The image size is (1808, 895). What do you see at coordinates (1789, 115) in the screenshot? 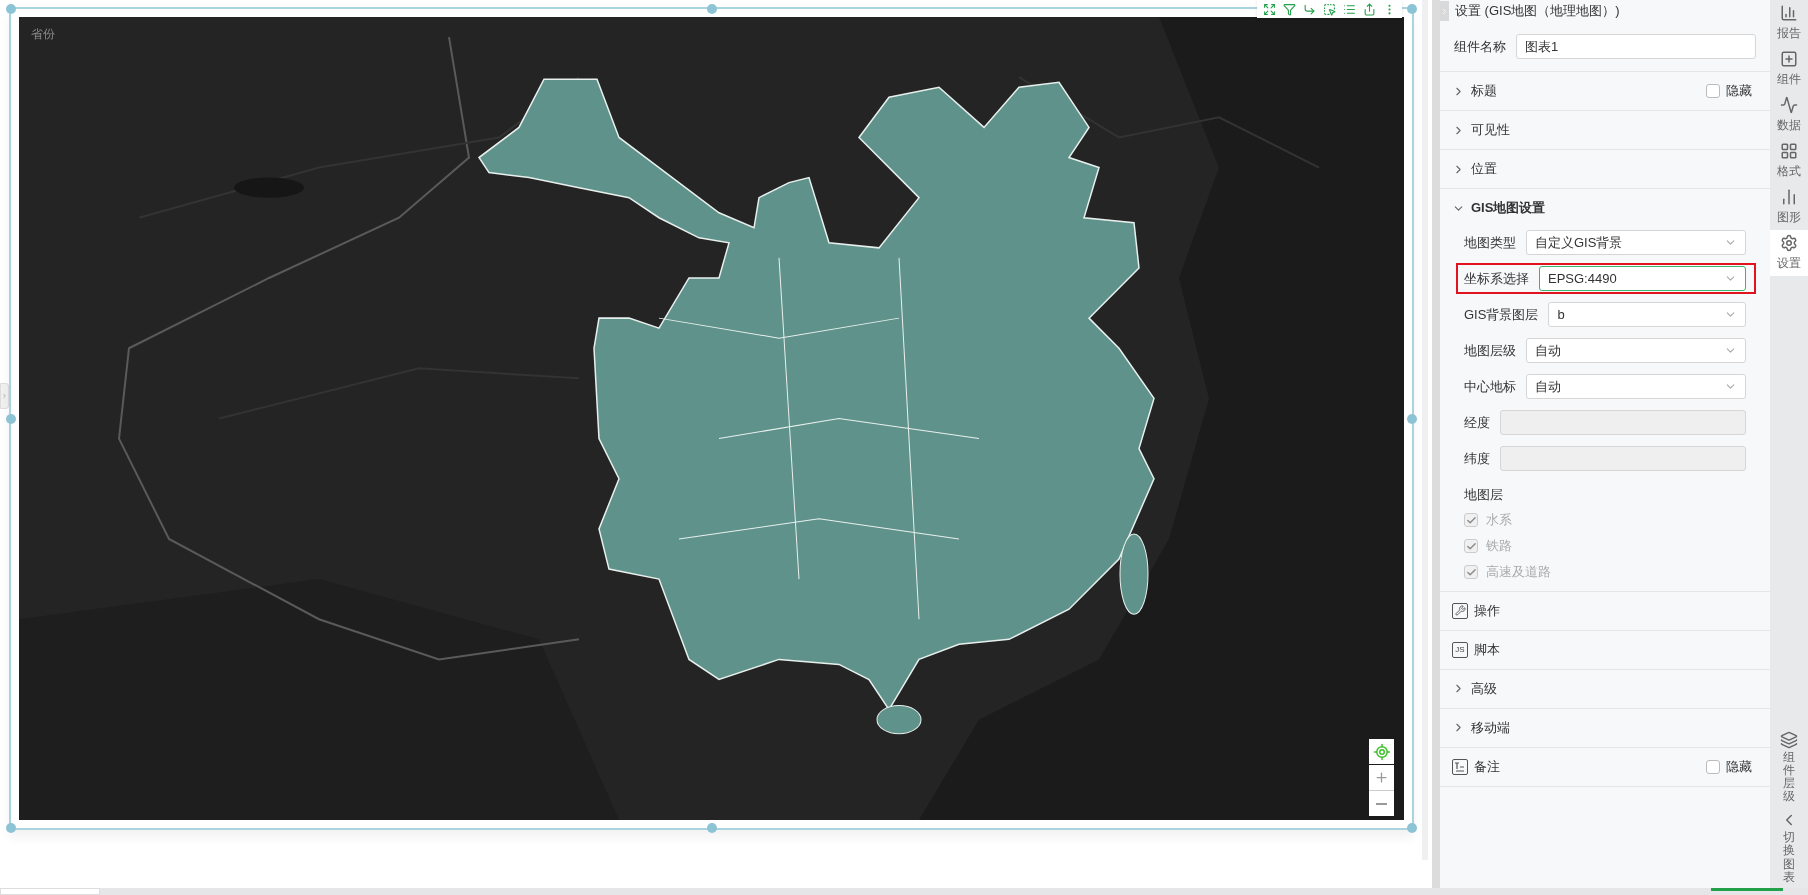
I see `rail-tab: 数据` at bounding box center [1789, 115].